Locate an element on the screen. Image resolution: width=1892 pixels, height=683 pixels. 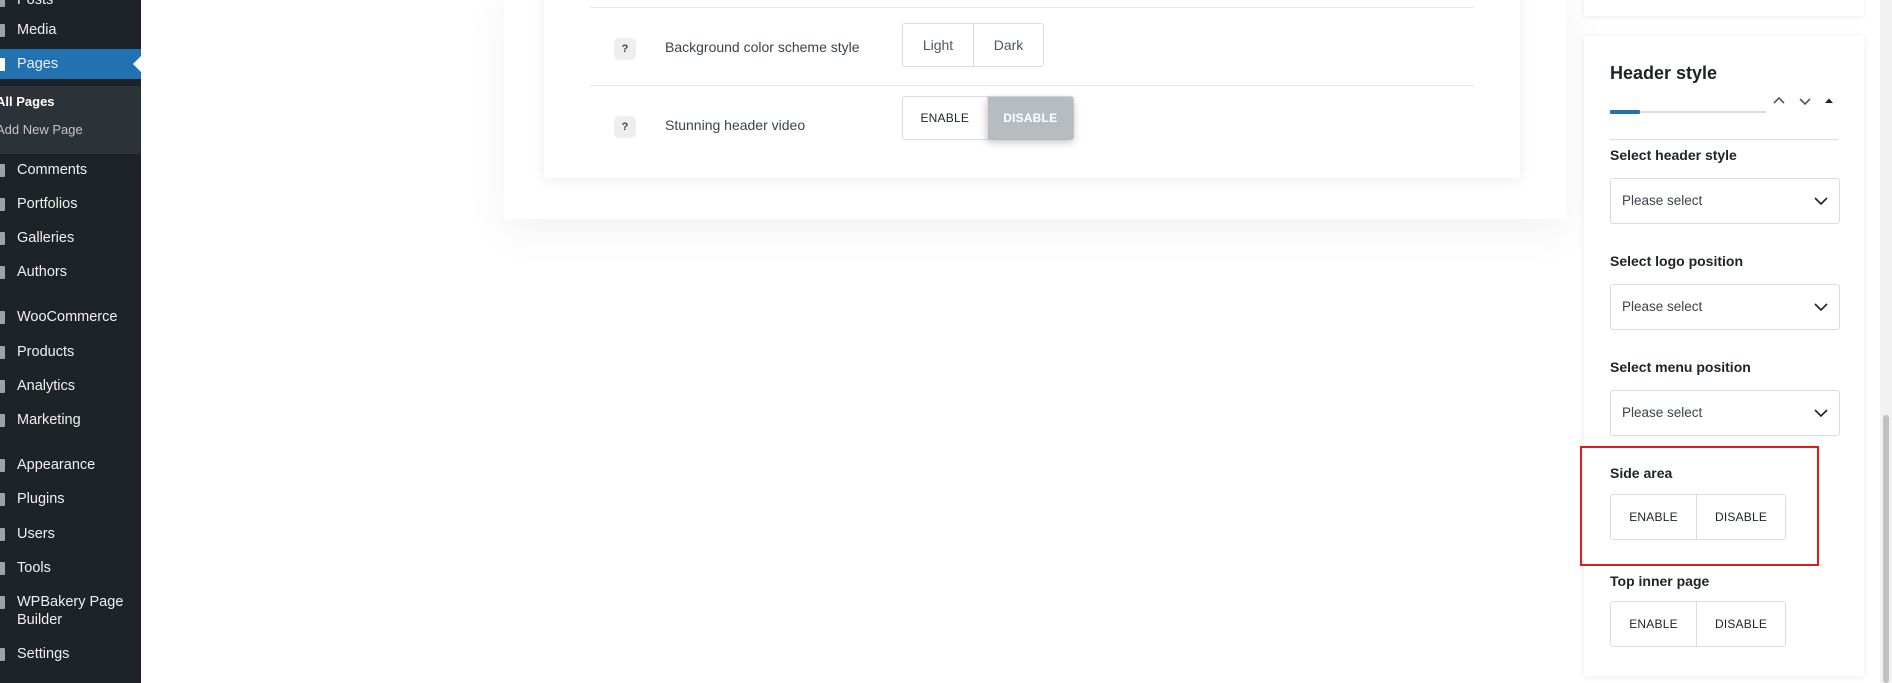
sidebar-item-settings: Settings is located at coordinates (70, 654).